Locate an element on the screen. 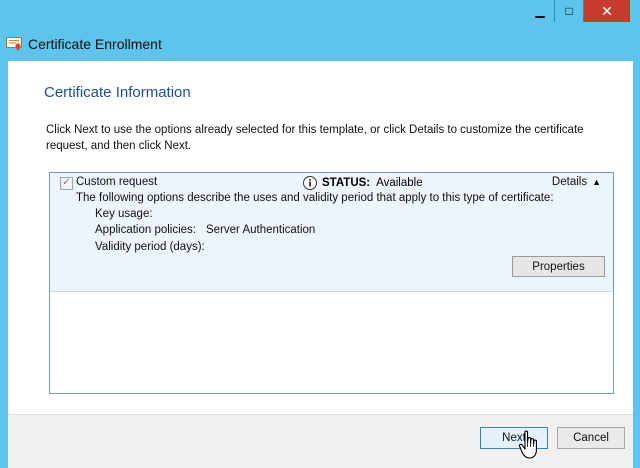 Image resolution: width=640 pixels, height=468 pixels. window-controls: ▁ □ ✕ is located at coordinates (578, 11).